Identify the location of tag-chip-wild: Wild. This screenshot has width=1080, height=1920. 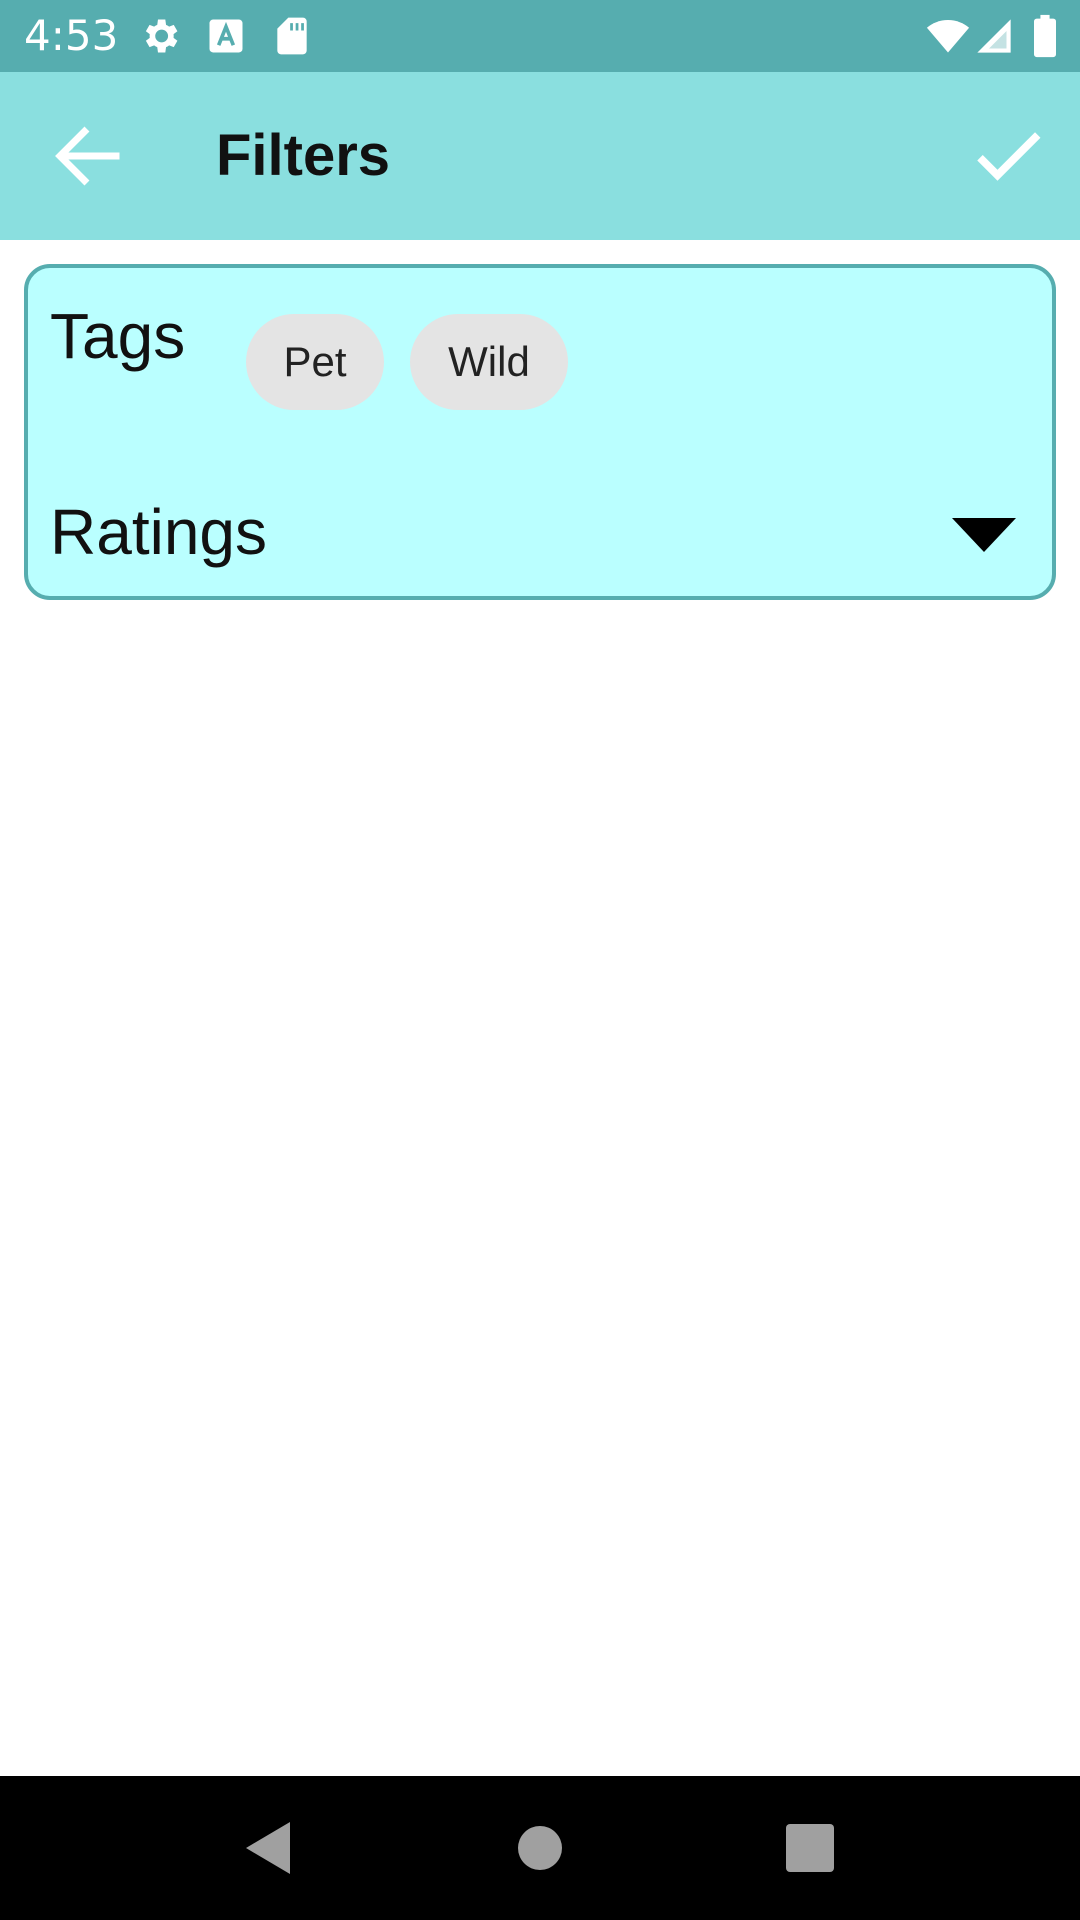
(489, 362).